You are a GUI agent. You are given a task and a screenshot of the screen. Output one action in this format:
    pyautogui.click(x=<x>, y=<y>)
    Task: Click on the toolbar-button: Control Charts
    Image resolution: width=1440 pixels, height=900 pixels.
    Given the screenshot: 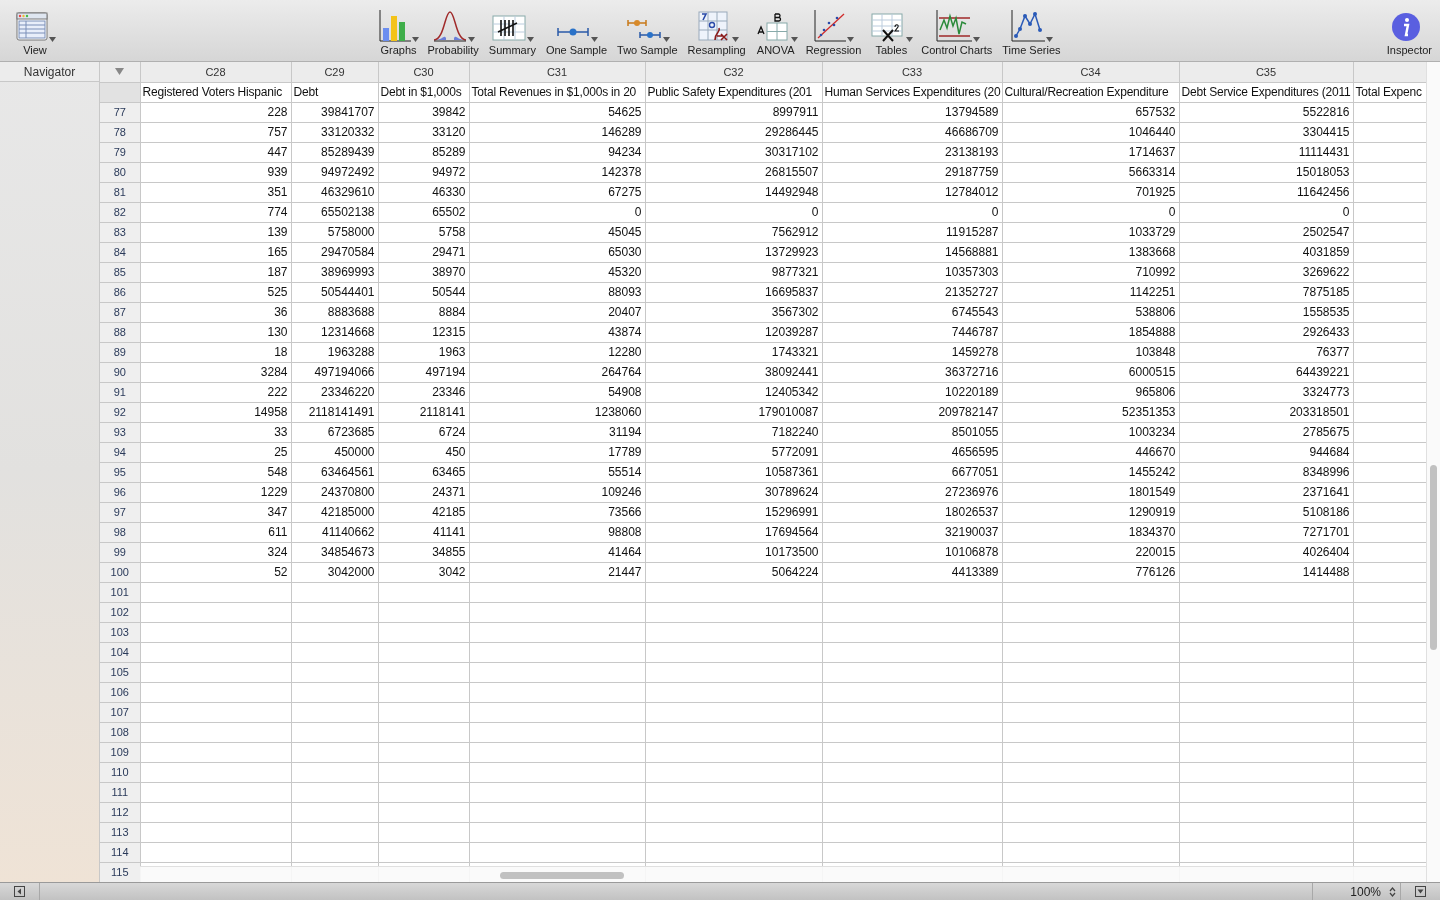 What is the action you would take?
    pyautogui.click(x=957, y=32)
    